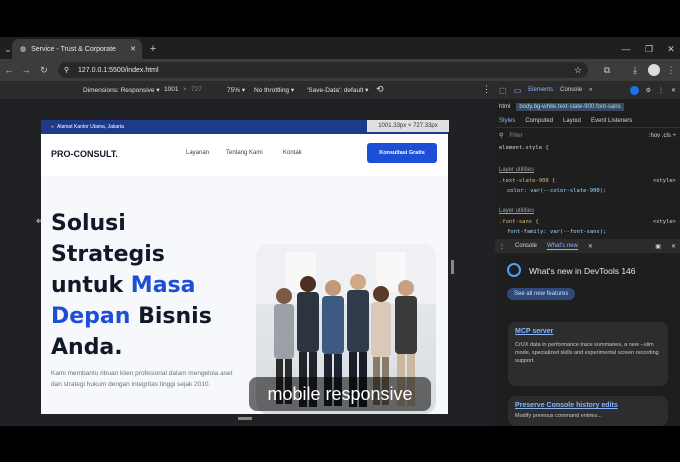 This screenshot has height=462, width=680. What do you see at coordinates (171, 316) in the screenshot?
I see `hero-text: Bisnis` at bounding box center [171, 316].